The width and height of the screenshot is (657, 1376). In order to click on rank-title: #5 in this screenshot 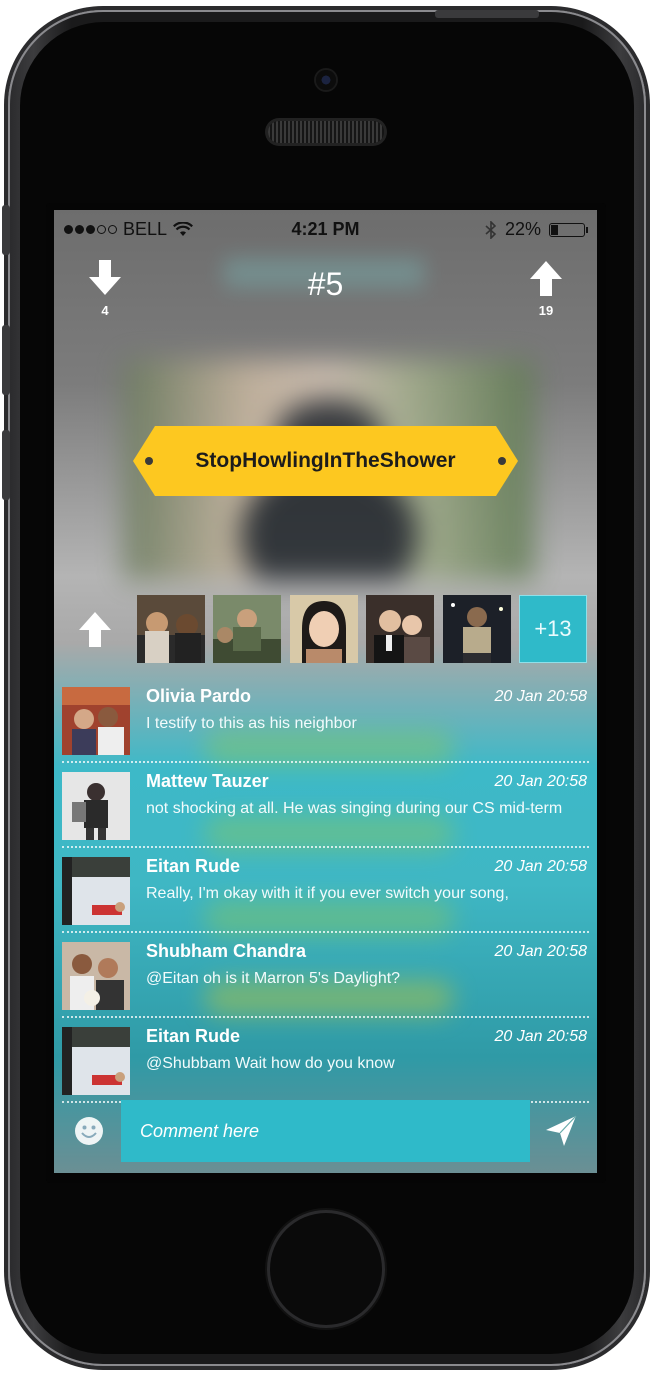, I will do `click(325, 284)`.